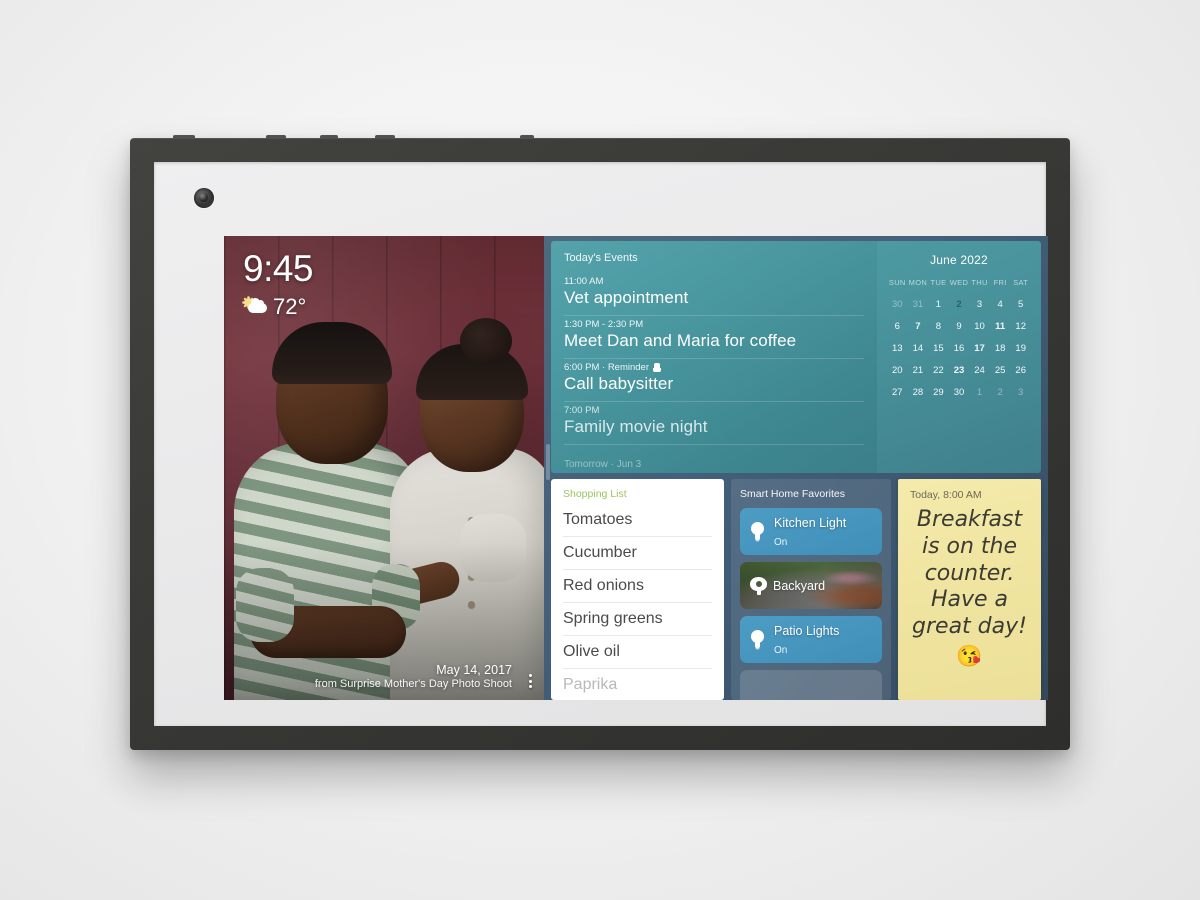 The height and width of the screenshot is (900, 1200). Describe the element at coordinates (1020, 370) in the screenshot. I see `calendar-day: 26` at that location.